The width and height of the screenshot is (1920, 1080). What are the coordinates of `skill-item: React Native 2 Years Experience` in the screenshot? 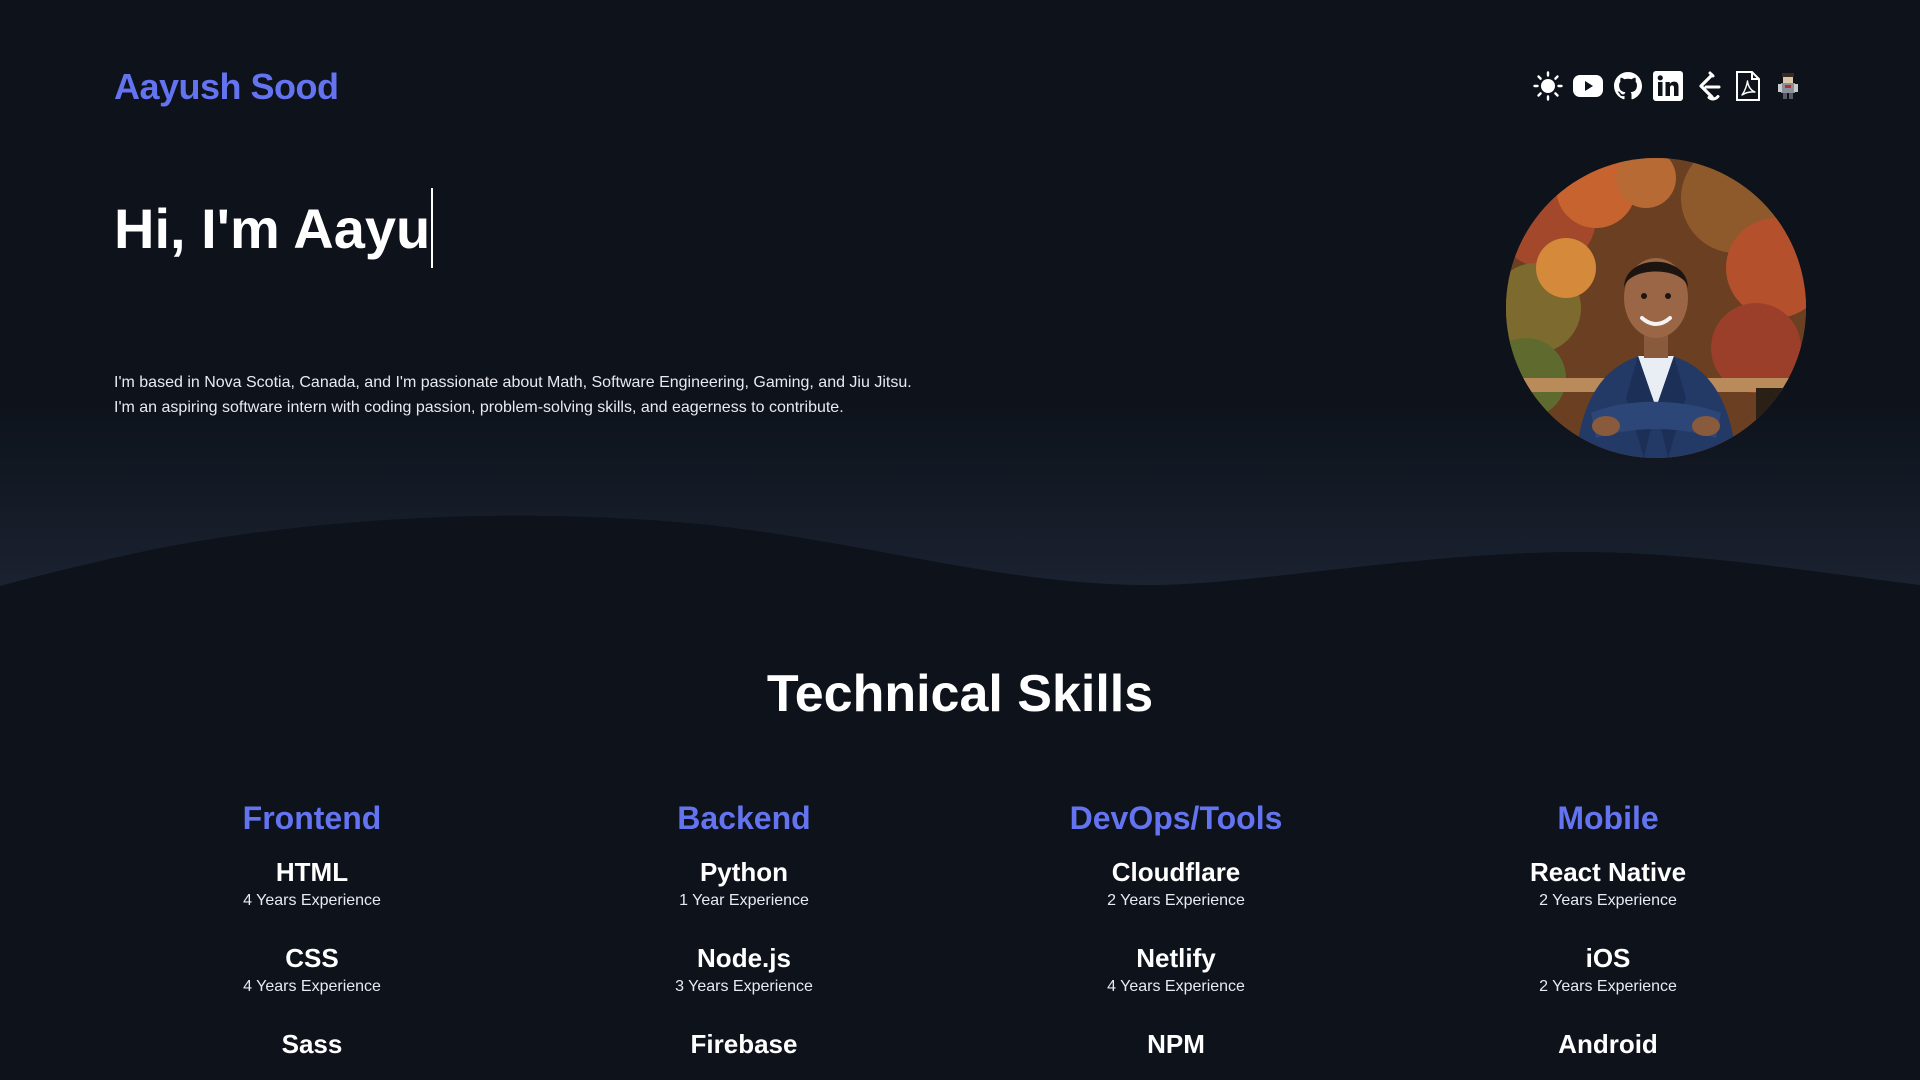 It's located at (1608, 899).